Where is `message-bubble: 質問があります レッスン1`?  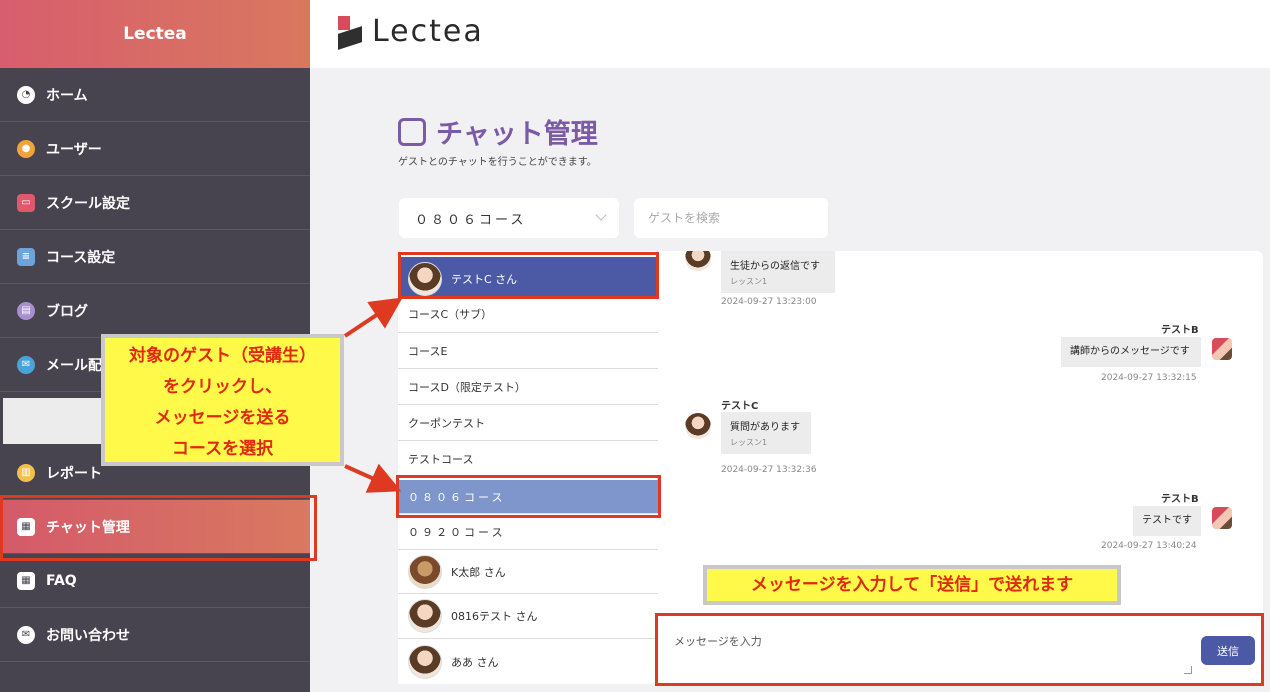 message-bubble: 質問があります レッスン1 is located at coordinates (766, 433).